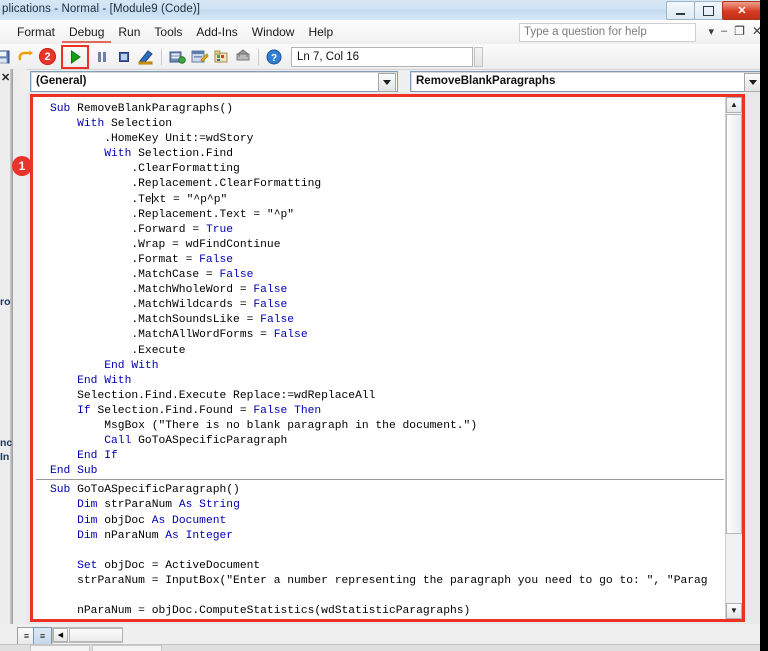  Describe the element at coordinates (739, 31) in the screenshot. I see `mdi-restore-icon: ❐` at that location.